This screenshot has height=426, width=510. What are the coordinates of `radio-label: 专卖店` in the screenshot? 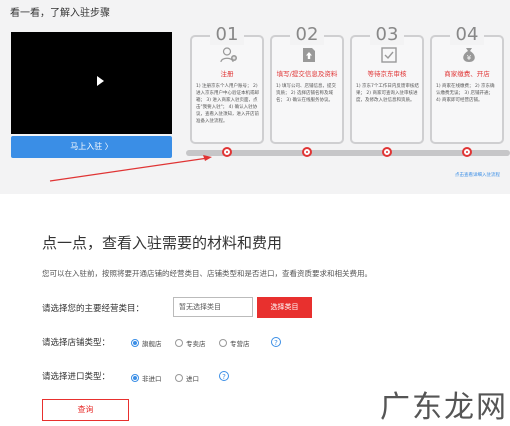 It's located at (196, 344).